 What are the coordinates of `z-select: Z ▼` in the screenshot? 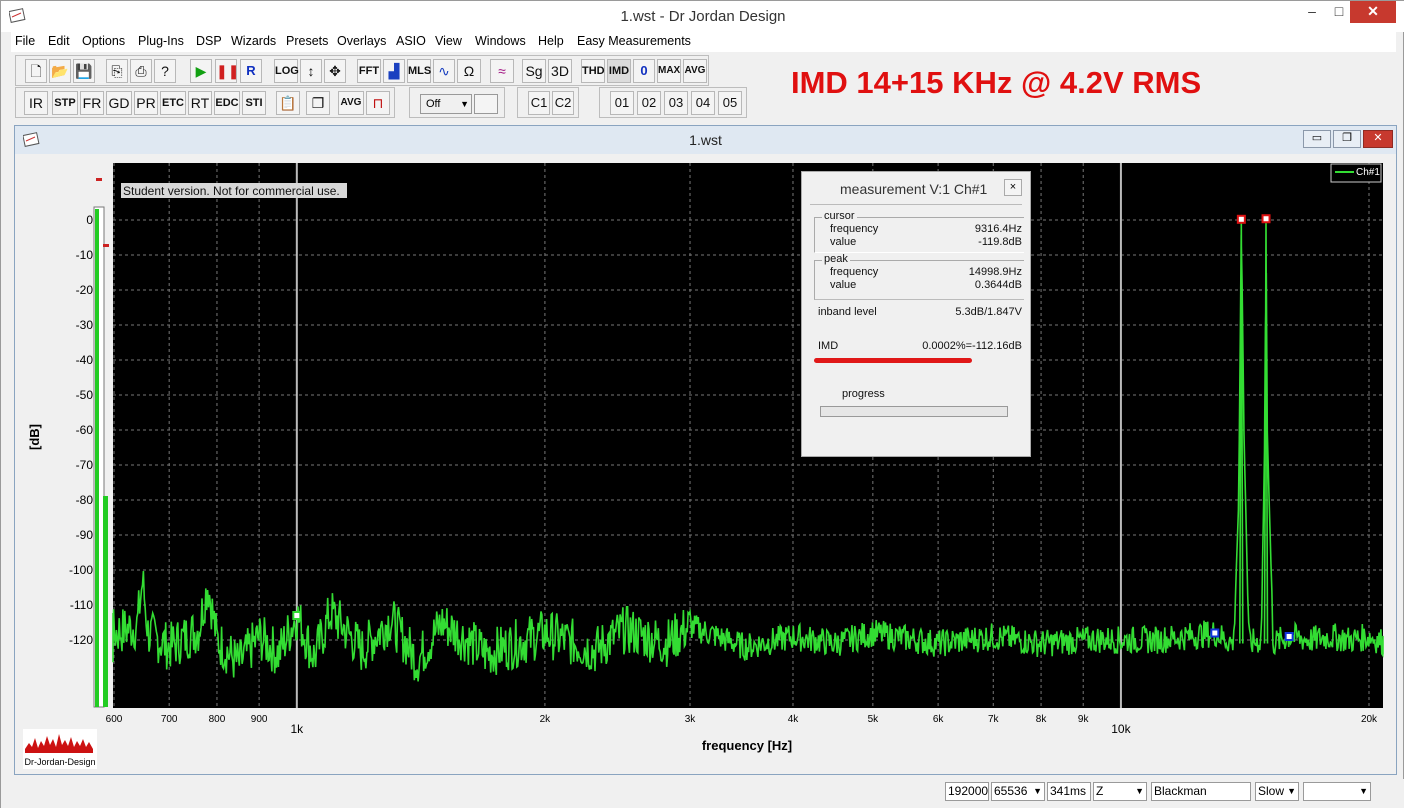 It's located at (1120, 791).